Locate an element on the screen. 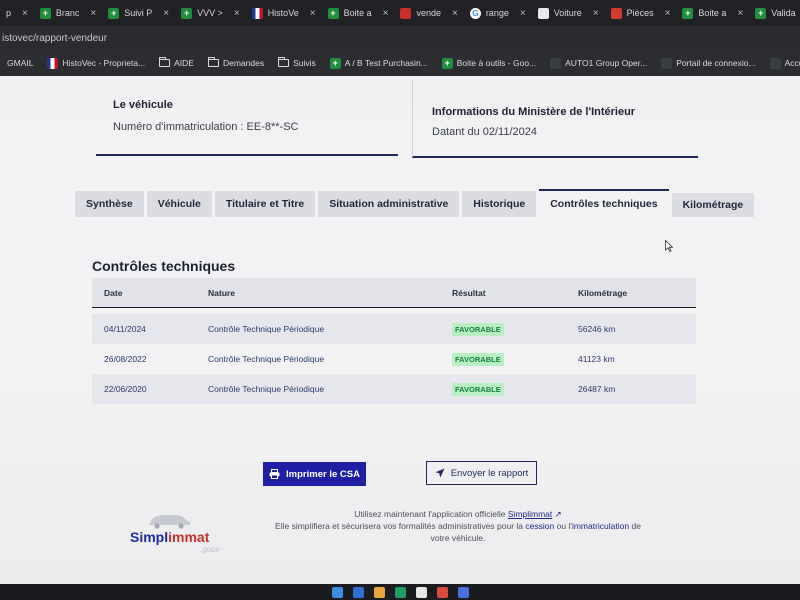 The height and width of the screenshot is (600, 800). tab-kilometrage: Kilométrage is located at coordinates (713, 205).